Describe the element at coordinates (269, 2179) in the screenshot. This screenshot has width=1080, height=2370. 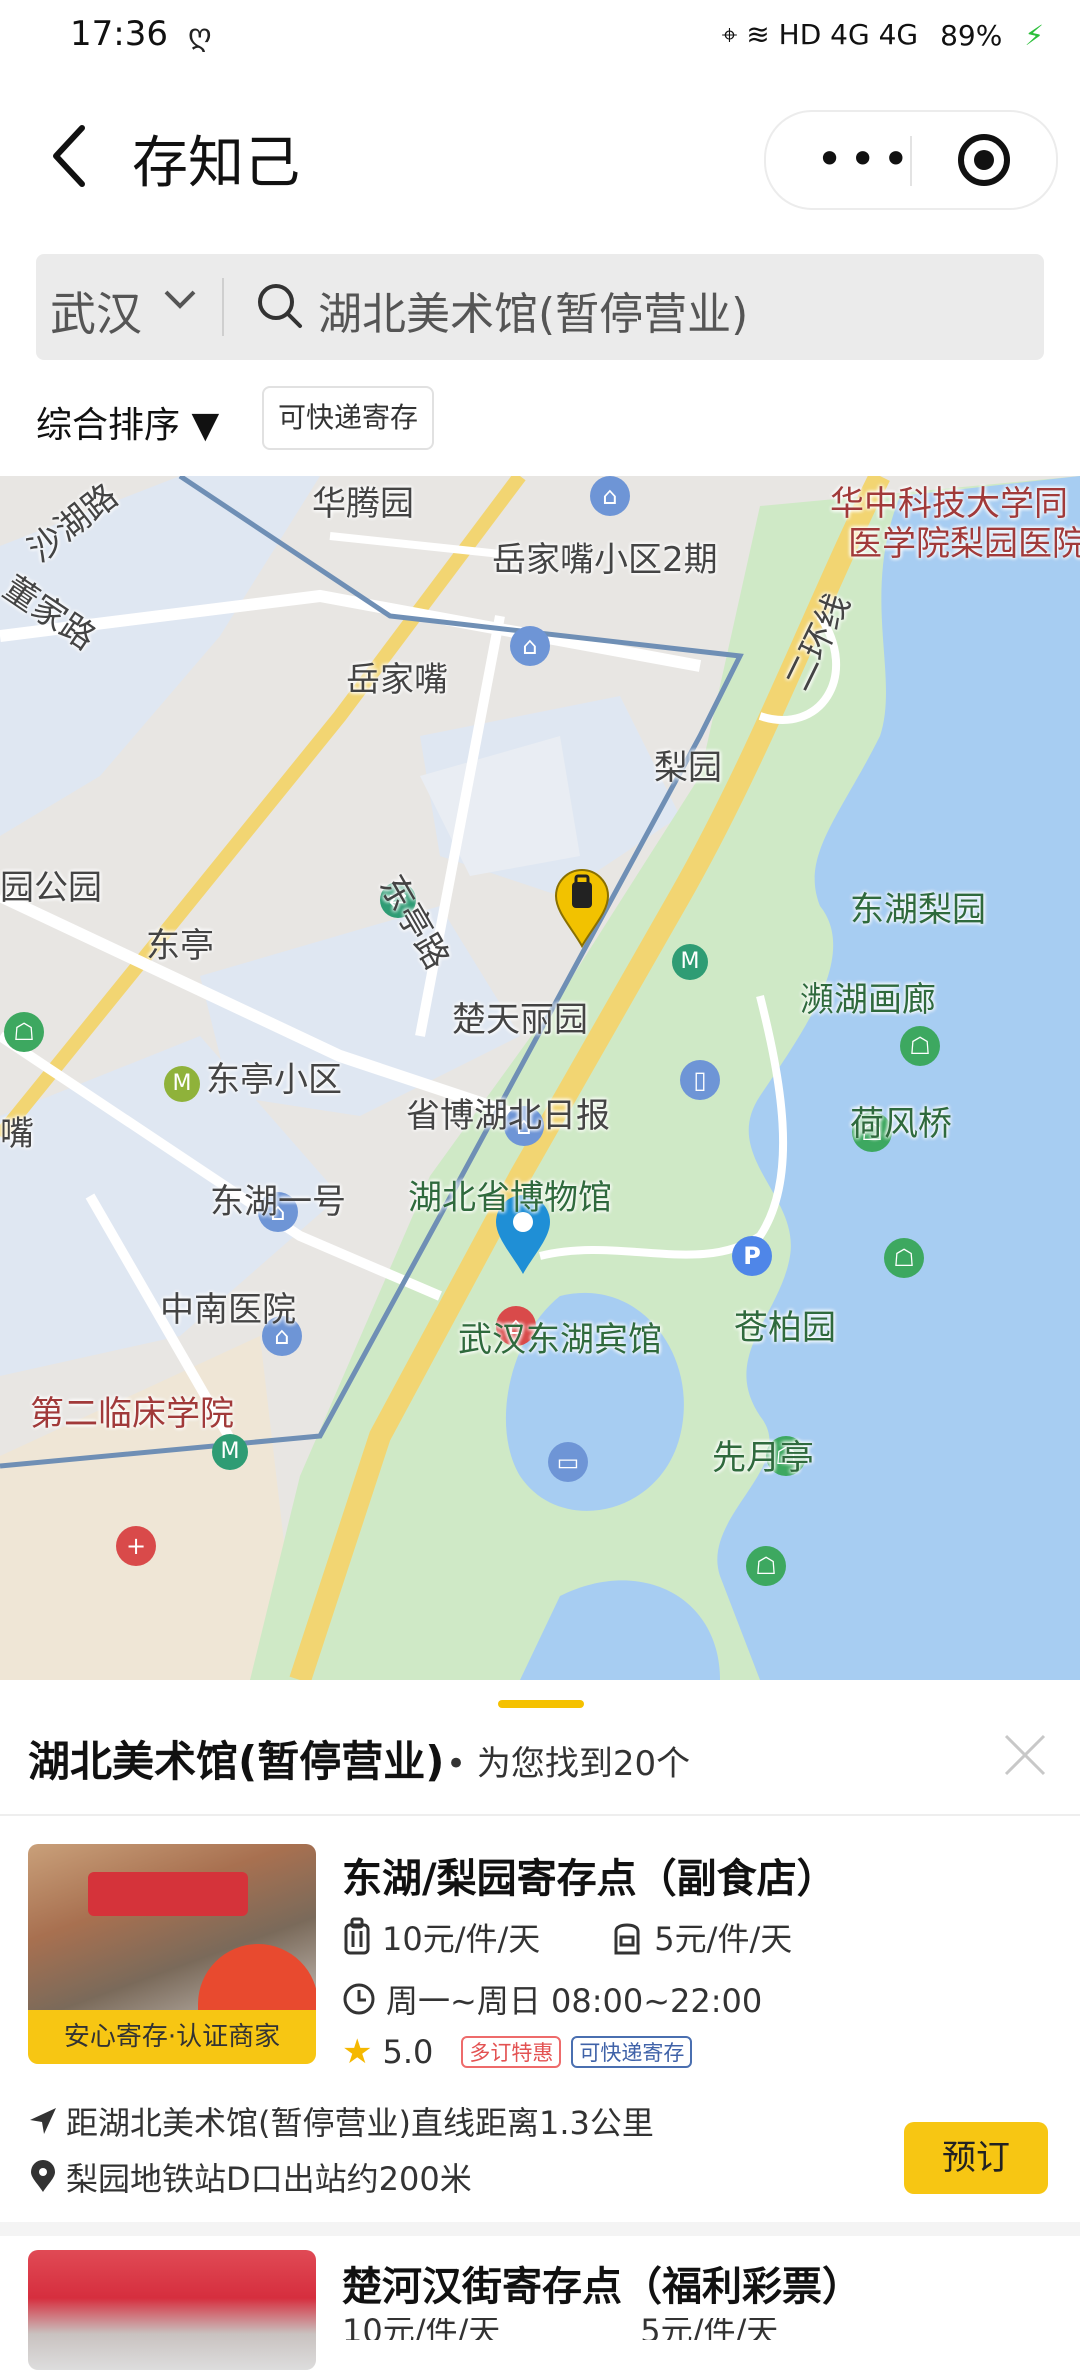
I see `station-text: 梨园地铁站D口出站约200米` at that location.